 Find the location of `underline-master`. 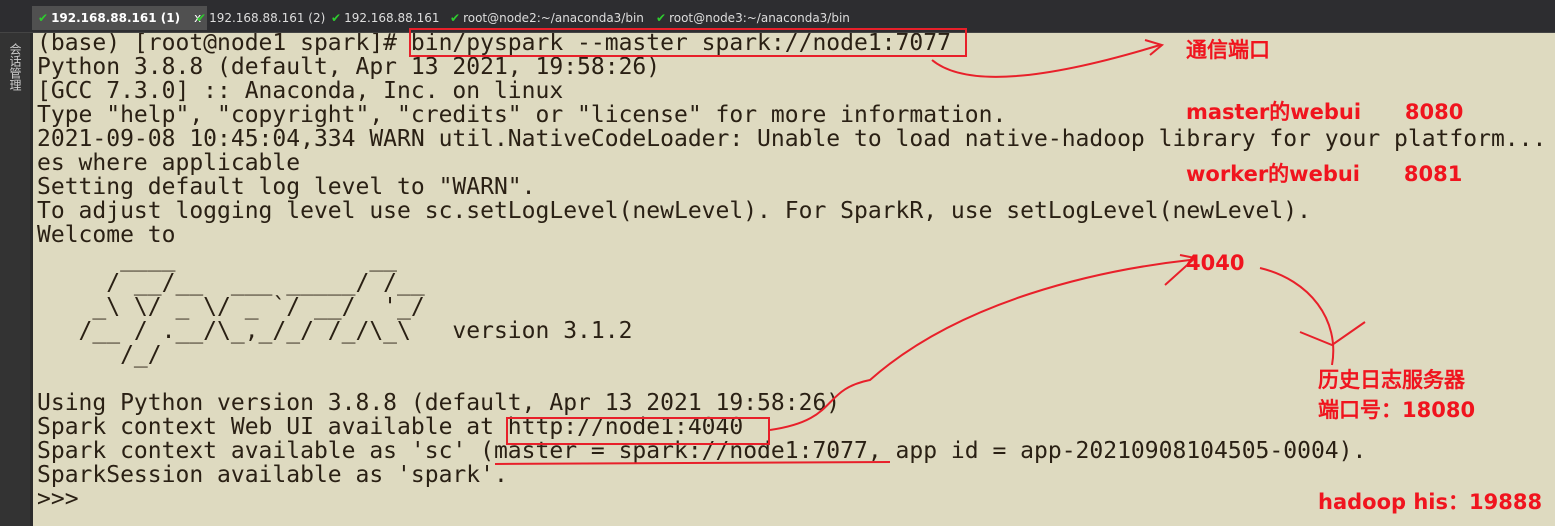

underline-master is located at coordinates (692, 463).